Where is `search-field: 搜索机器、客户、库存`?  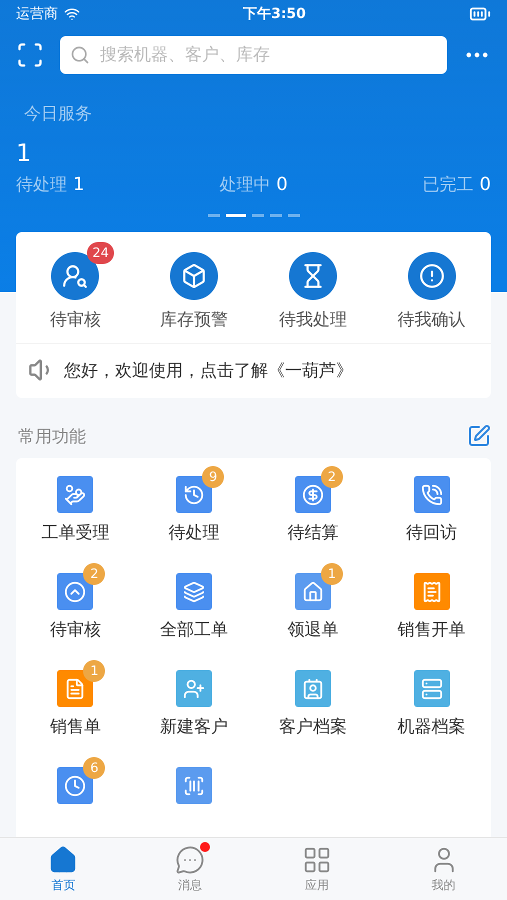
search-field: 搜索机器、客户、库存 is located at coordinates (253, 55).